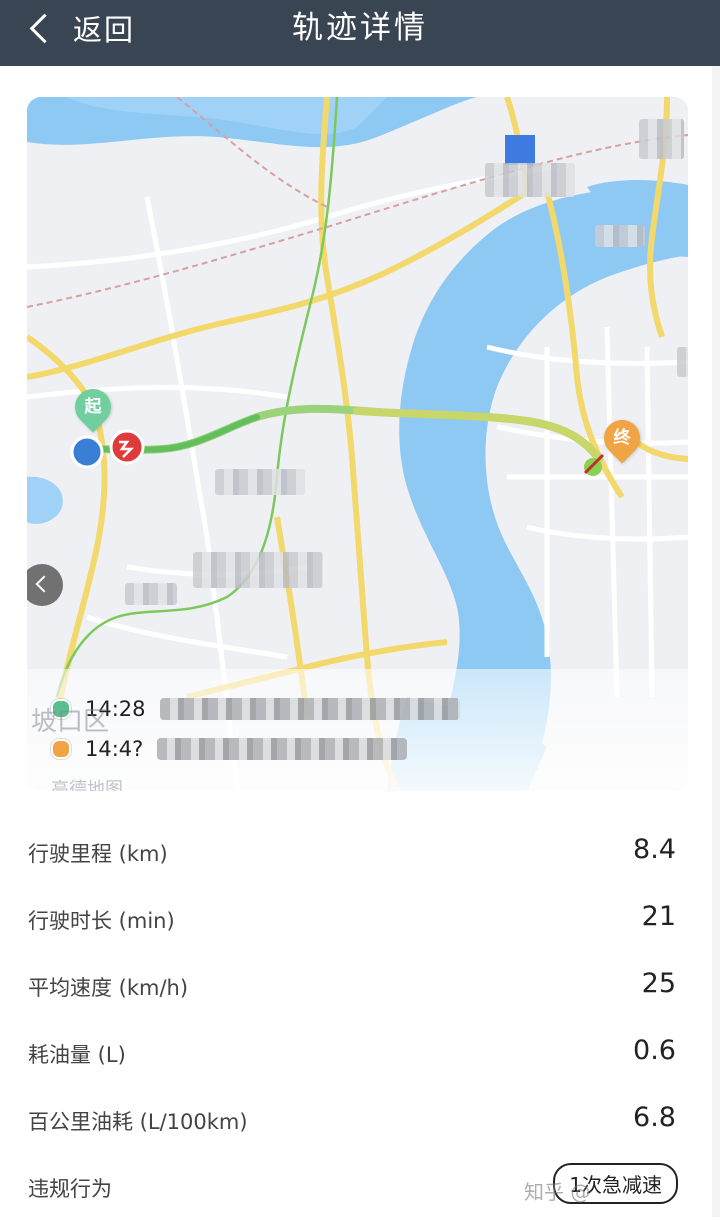  I want to click on violation-badge-button: 1次急减速, so click(615, 1183).